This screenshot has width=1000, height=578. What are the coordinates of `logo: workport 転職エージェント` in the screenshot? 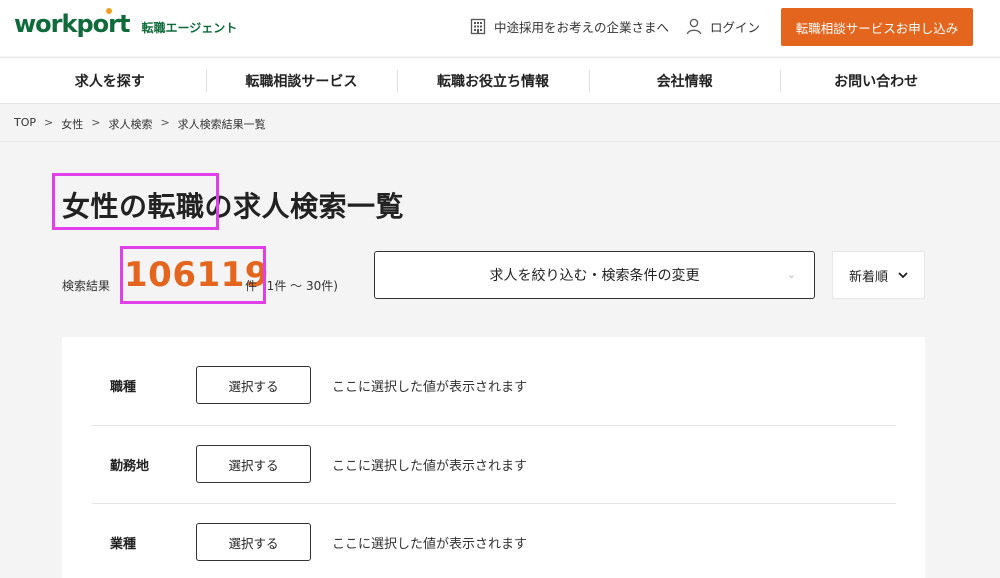 It's located at (126, 23).